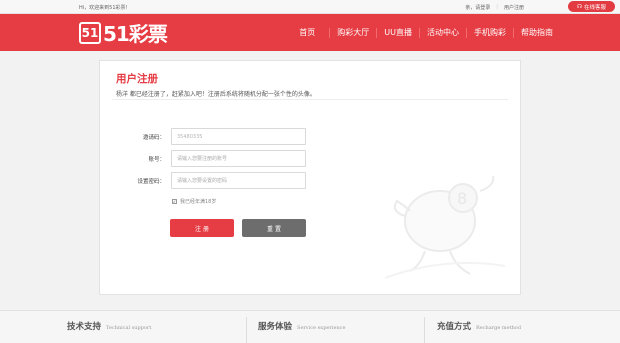 The image size is (620, 343). What do you see at coordinates (443, 32) in the screenshot?
I see `nav-item-events: 活动中心` at bounding box center [443, 32].